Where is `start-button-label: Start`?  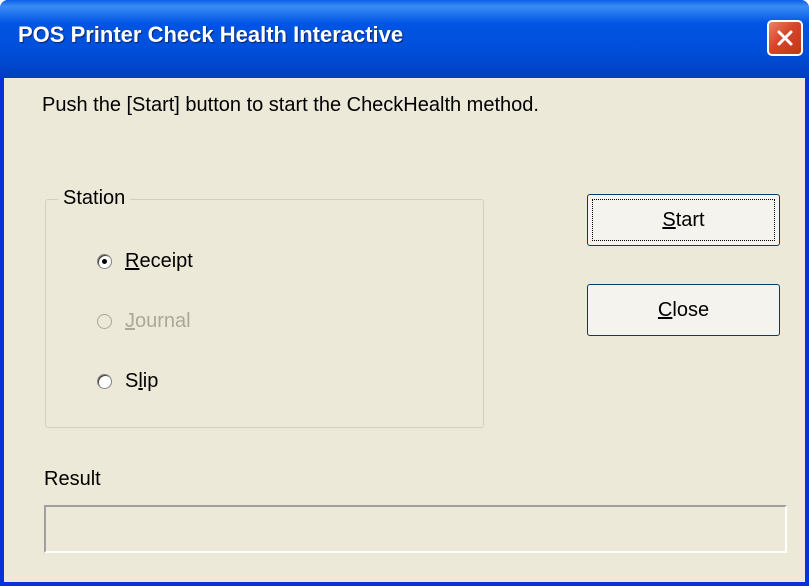 start-button-label: Start is located at coordinates (683, 219).